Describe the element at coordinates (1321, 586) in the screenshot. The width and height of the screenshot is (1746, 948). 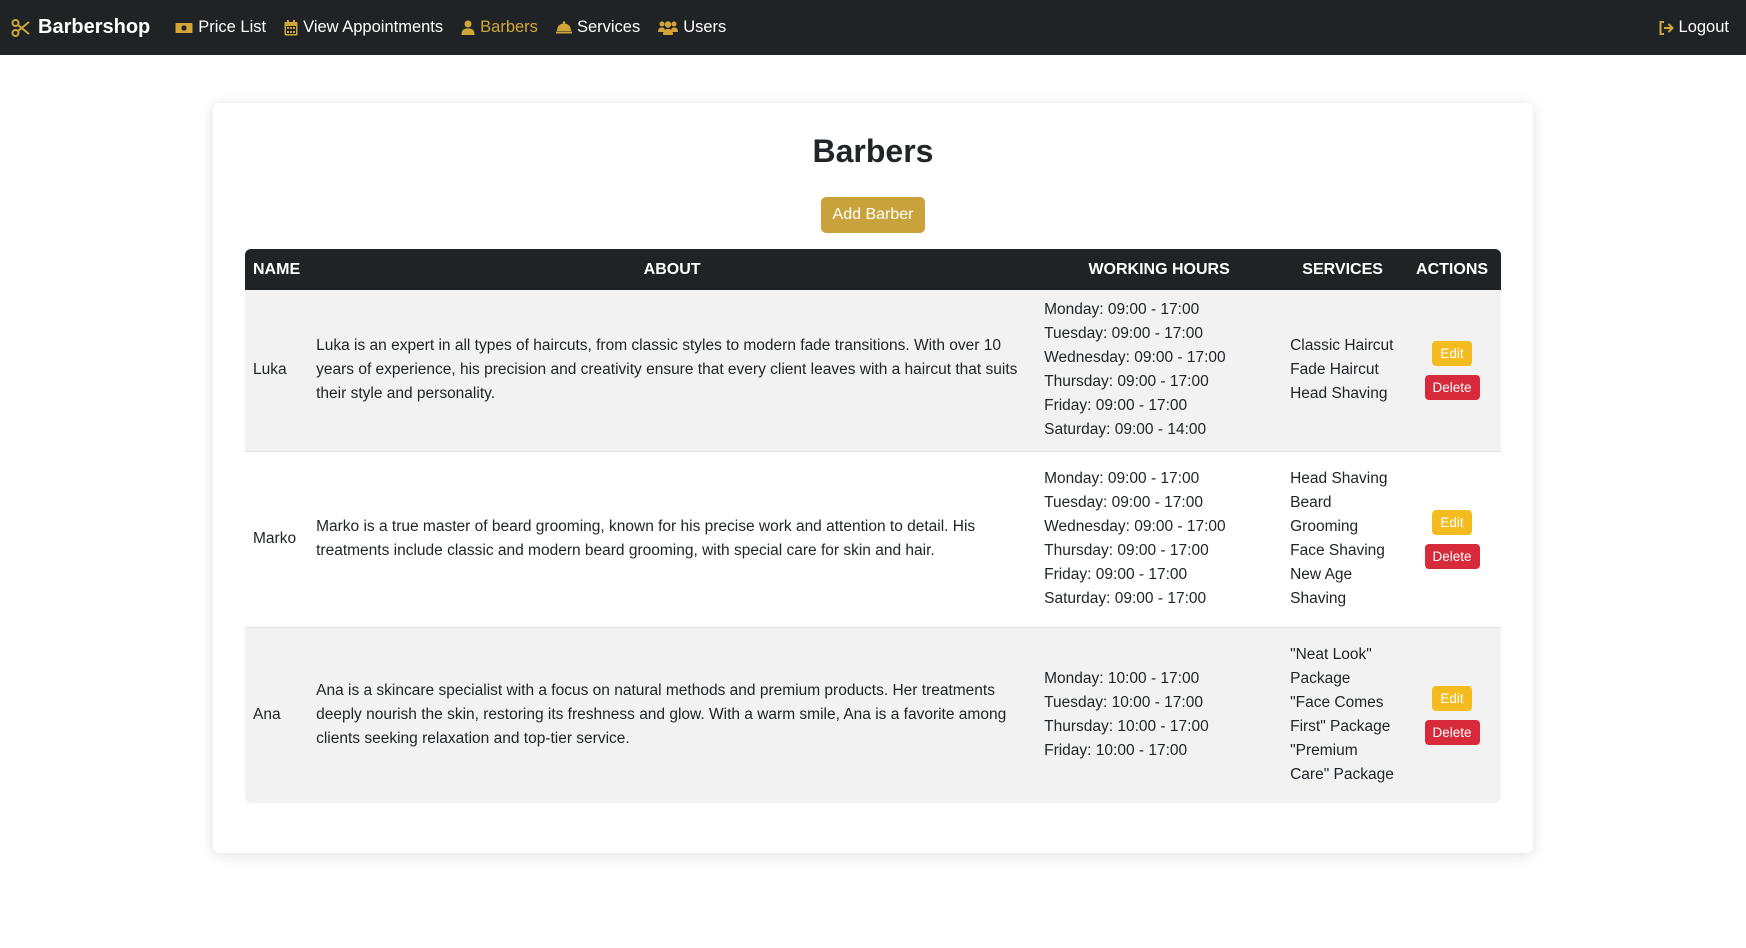
I see `service-item: New Age Shaving` at that location.